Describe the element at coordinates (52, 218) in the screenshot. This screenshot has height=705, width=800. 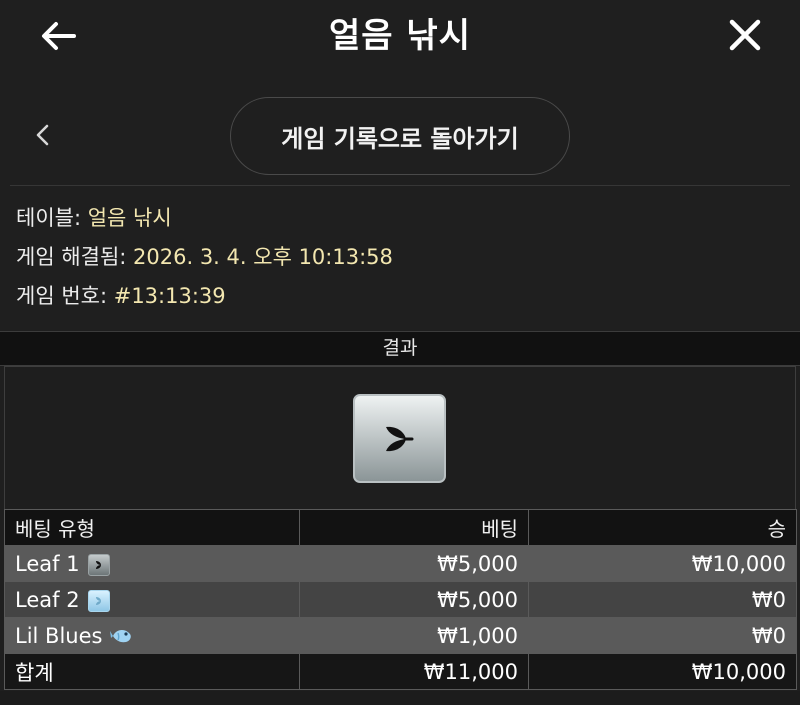
I see `table-label: 테이블:` at that location.